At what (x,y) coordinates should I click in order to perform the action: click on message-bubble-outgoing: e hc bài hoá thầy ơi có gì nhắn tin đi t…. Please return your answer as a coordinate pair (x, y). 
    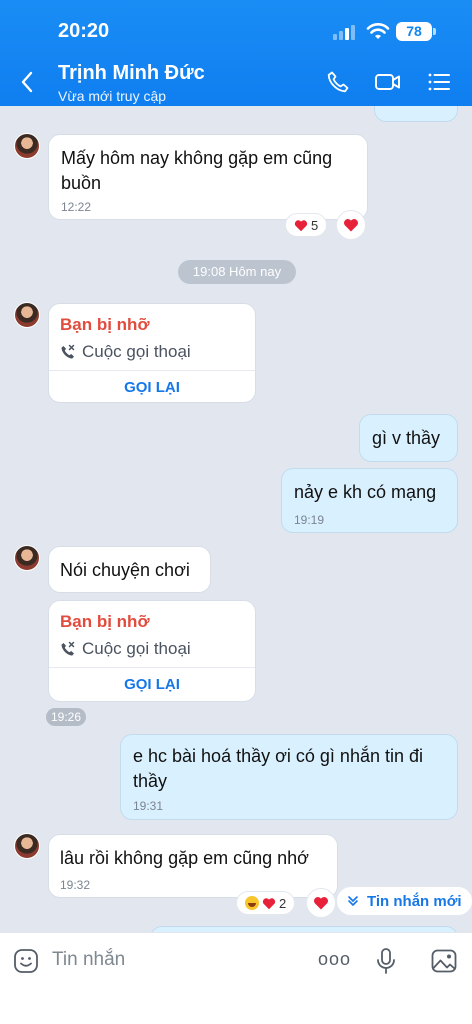
    Looking at the image, I should click on (289, 777).